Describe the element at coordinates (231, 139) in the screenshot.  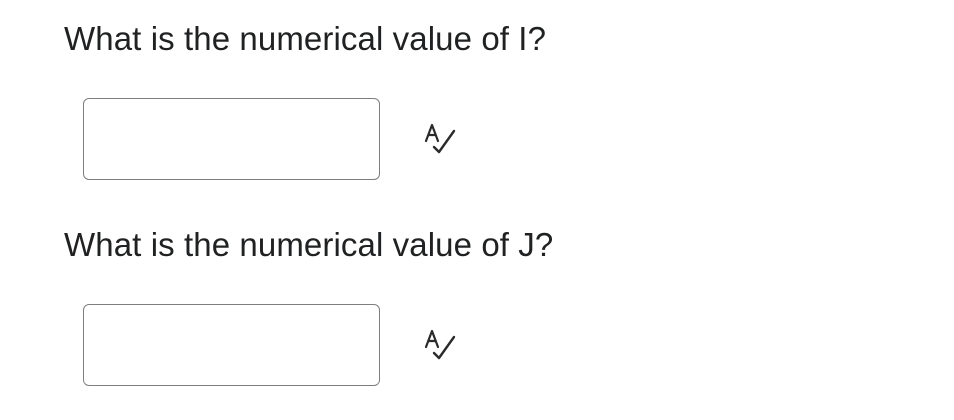
I see `answer-input-i` at that location.